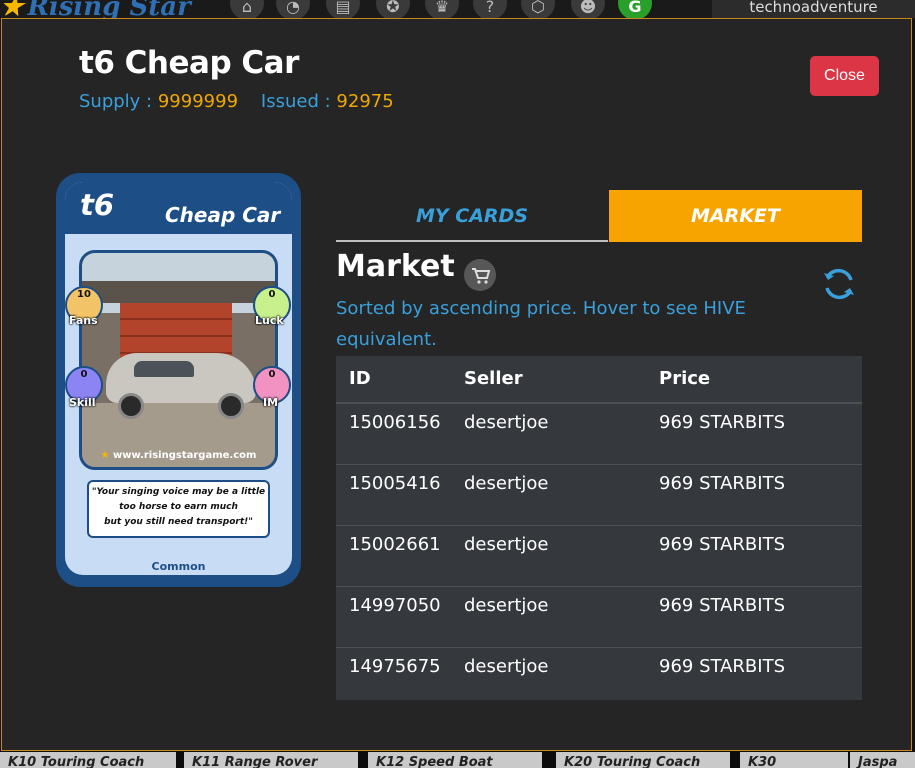 Image resolution: width=915 pixels, height=768 pixels. Describe the element at coordinates (735, 216) in the screenshot. I see `tab-market: MARKET` at that location.